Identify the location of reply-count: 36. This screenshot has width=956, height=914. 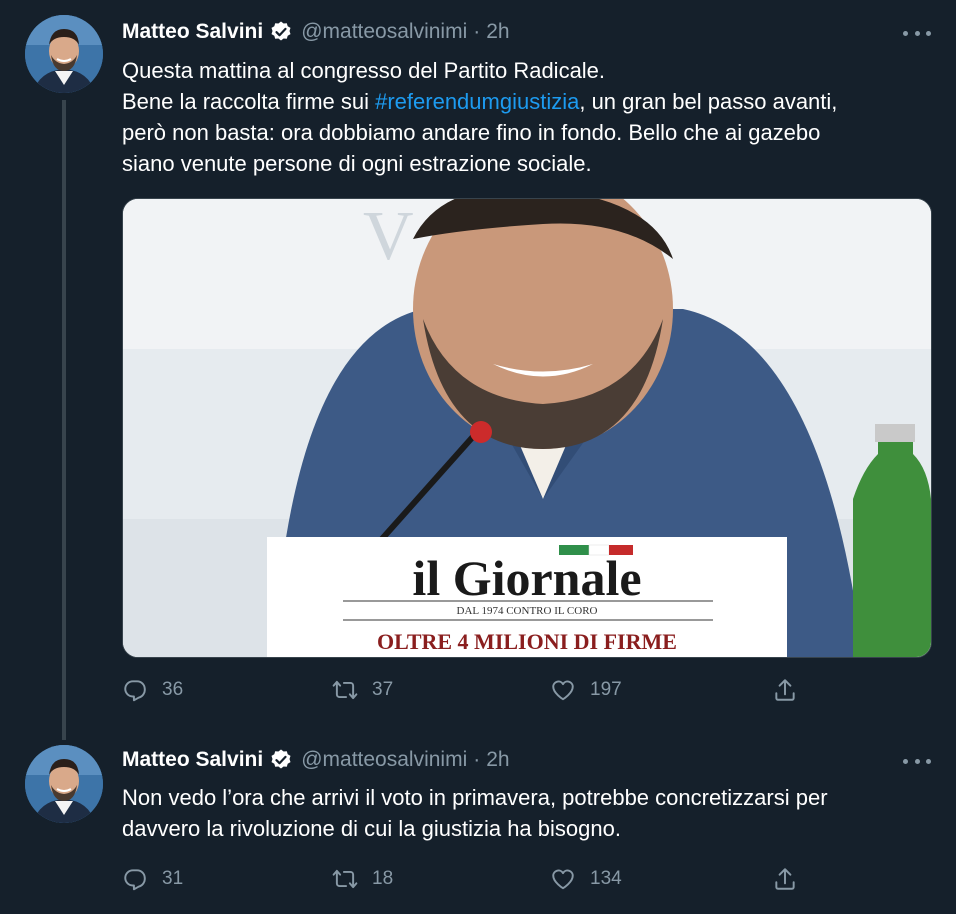
(173, 689).